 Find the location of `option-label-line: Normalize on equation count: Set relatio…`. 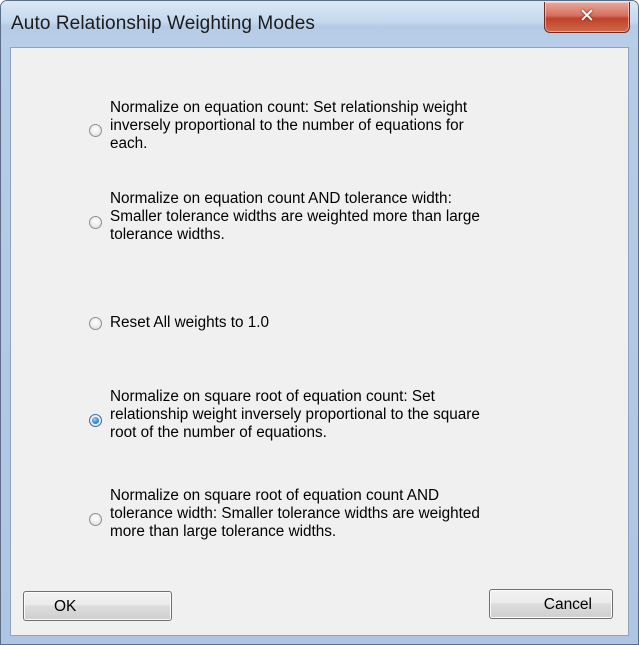

option-label-line: Normalize on equation count: Set relatio… is located at coordinates (289, 107).